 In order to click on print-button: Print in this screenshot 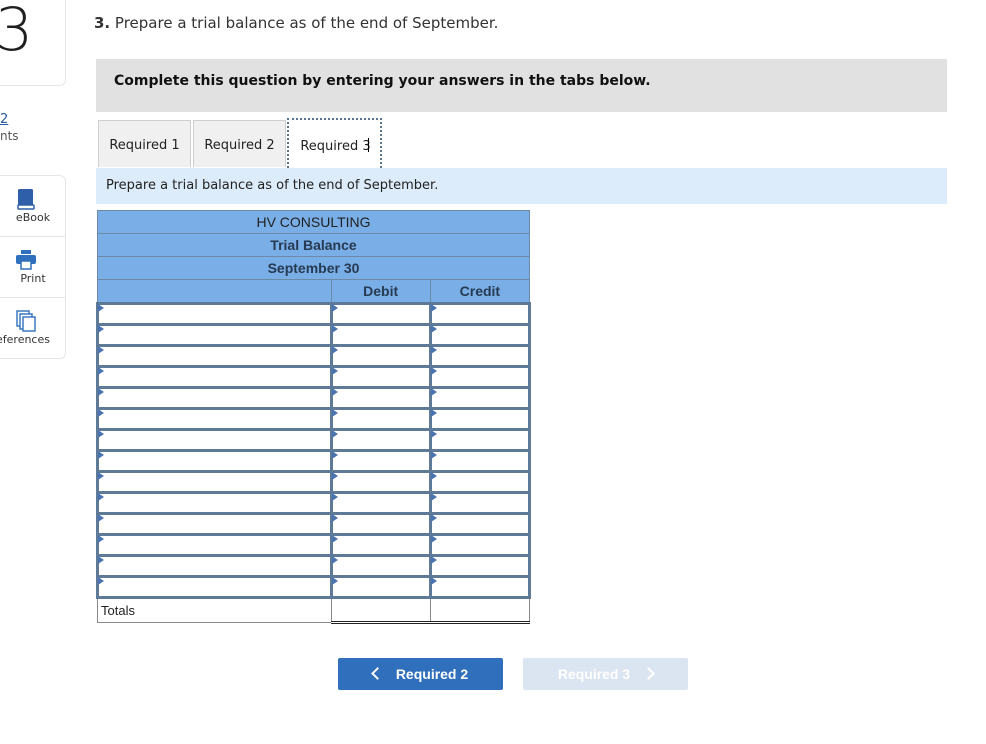, I will do `click(32, 267)`.